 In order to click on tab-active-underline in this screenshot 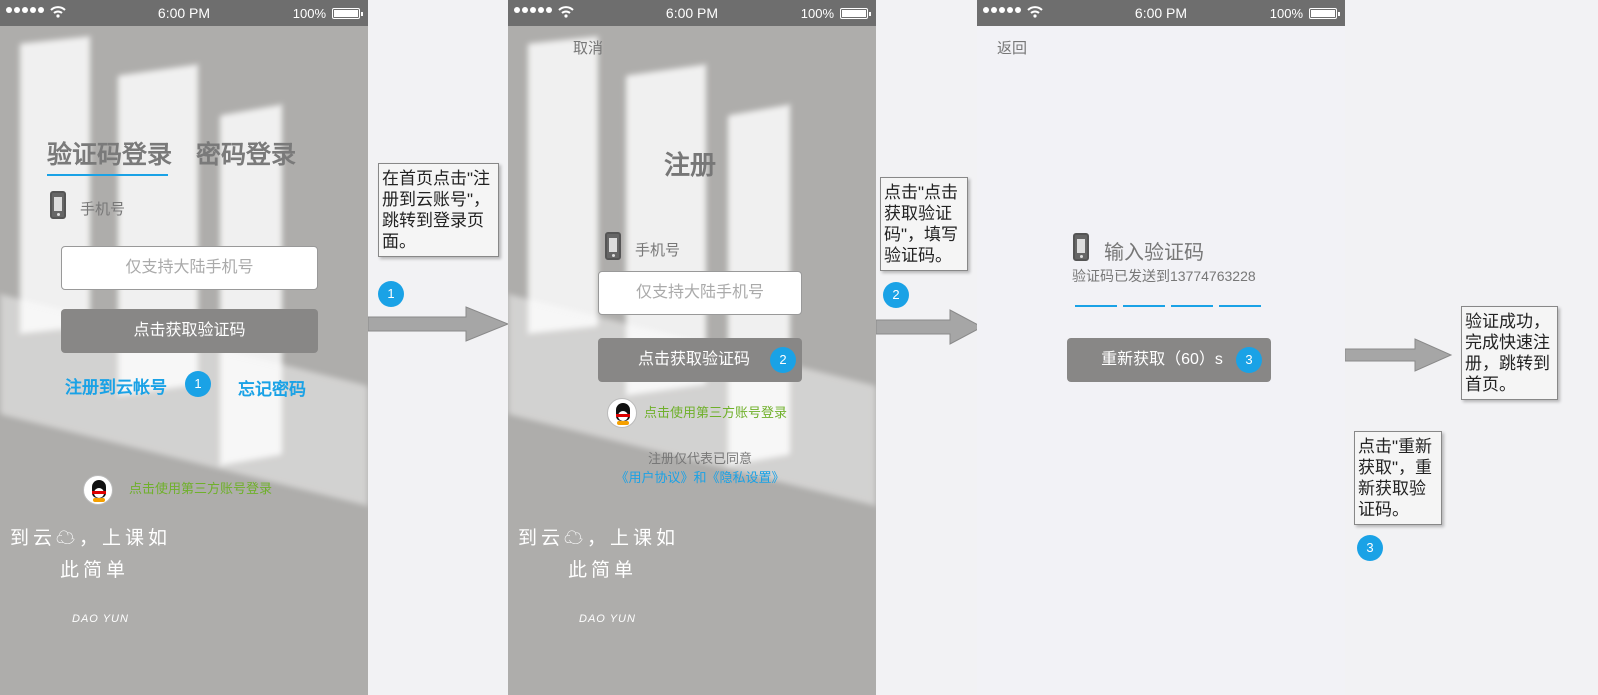, I will do `click(107, 175)`.